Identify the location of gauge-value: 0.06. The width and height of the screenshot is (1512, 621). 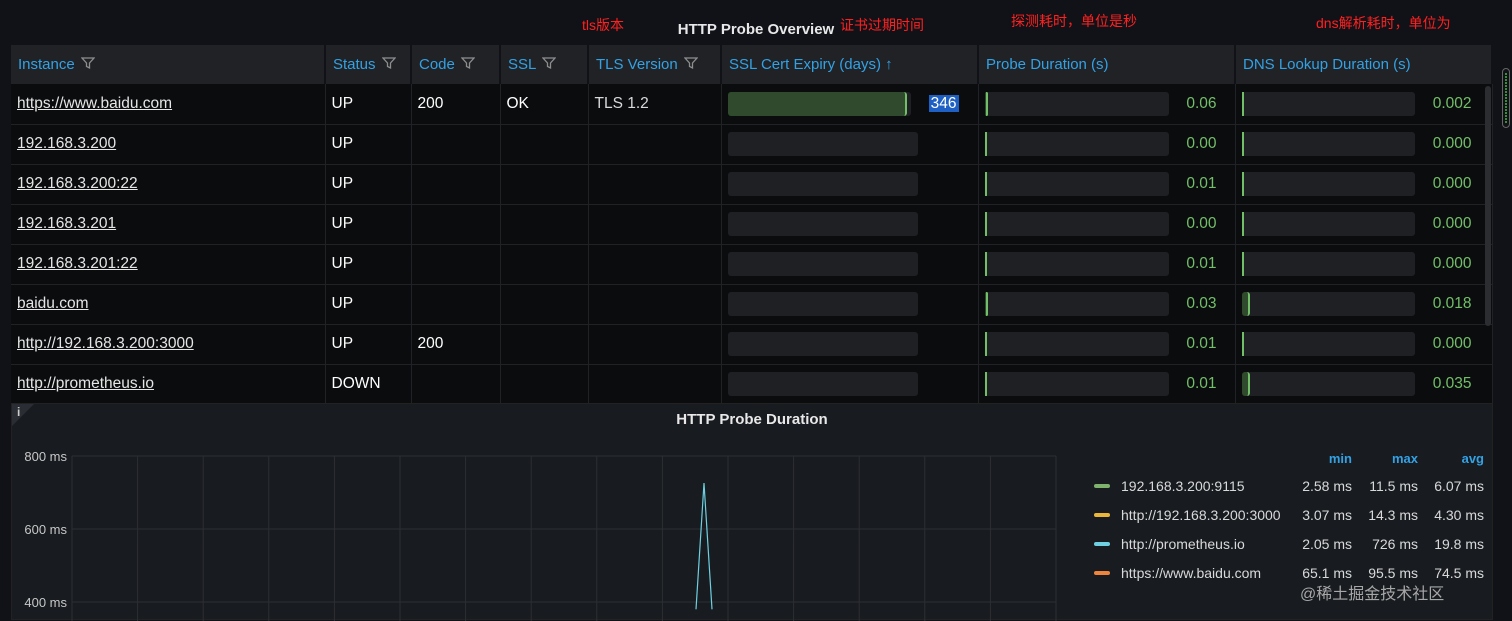
(1192, 104).